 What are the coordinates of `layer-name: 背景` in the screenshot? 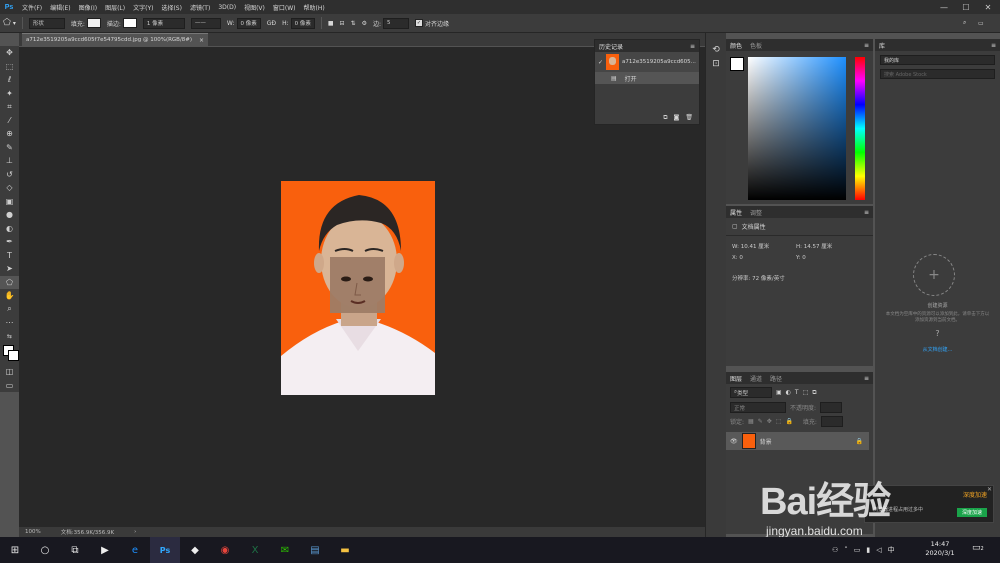 It's located at (766, 441).